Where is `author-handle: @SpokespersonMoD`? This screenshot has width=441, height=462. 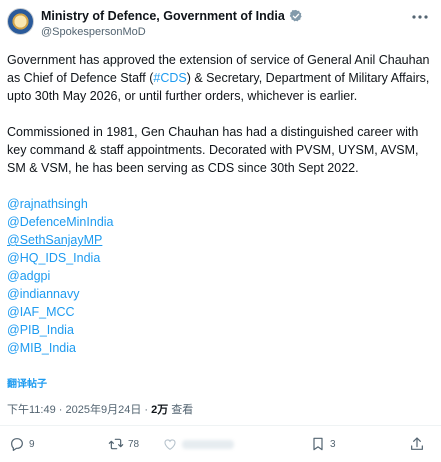 author-handle: @SpokespersonMoD is located at coordinates (93, 32).